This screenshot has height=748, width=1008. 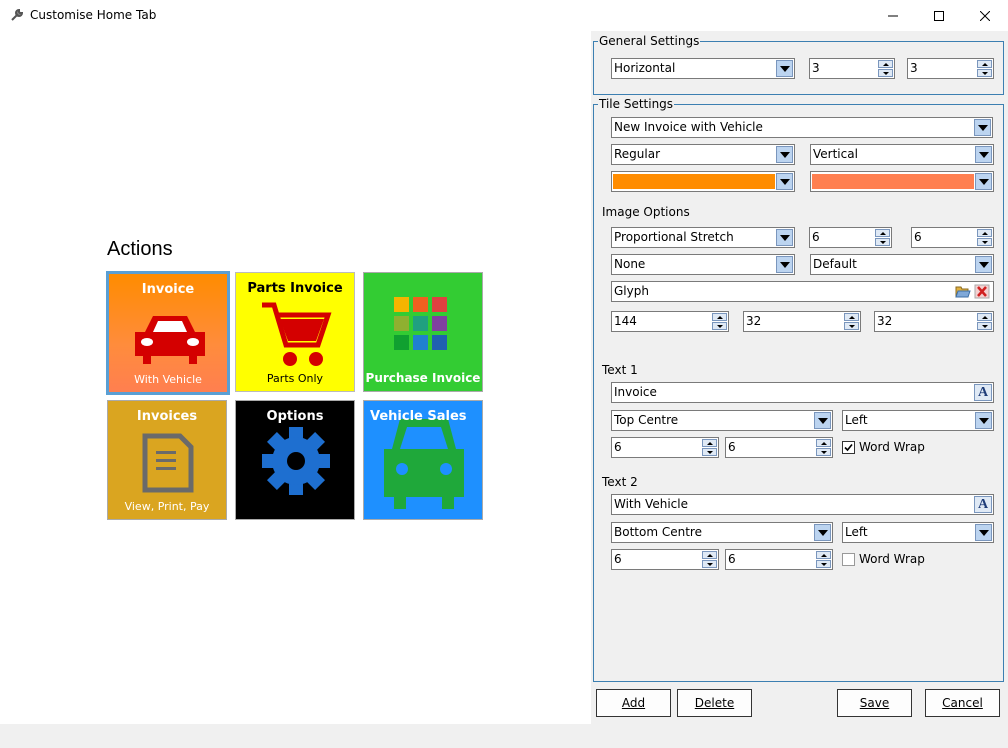 I want to click on text1-position-dropdown: Top Centre, so click(x=722, y=420).